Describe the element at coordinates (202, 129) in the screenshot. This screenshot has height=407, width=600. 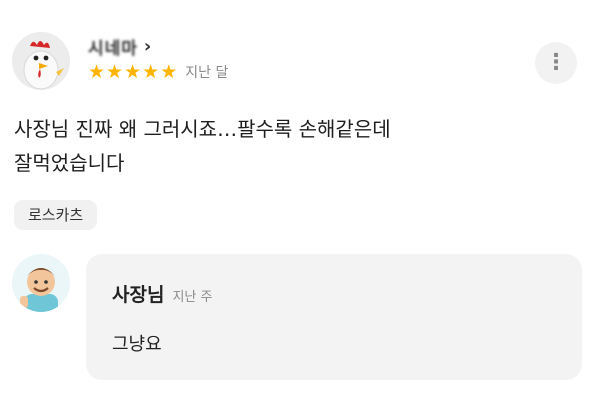
I see `review-text-line: 사장님 진짜 왜 그러시죠…팔수록 손해같은데` at that location.